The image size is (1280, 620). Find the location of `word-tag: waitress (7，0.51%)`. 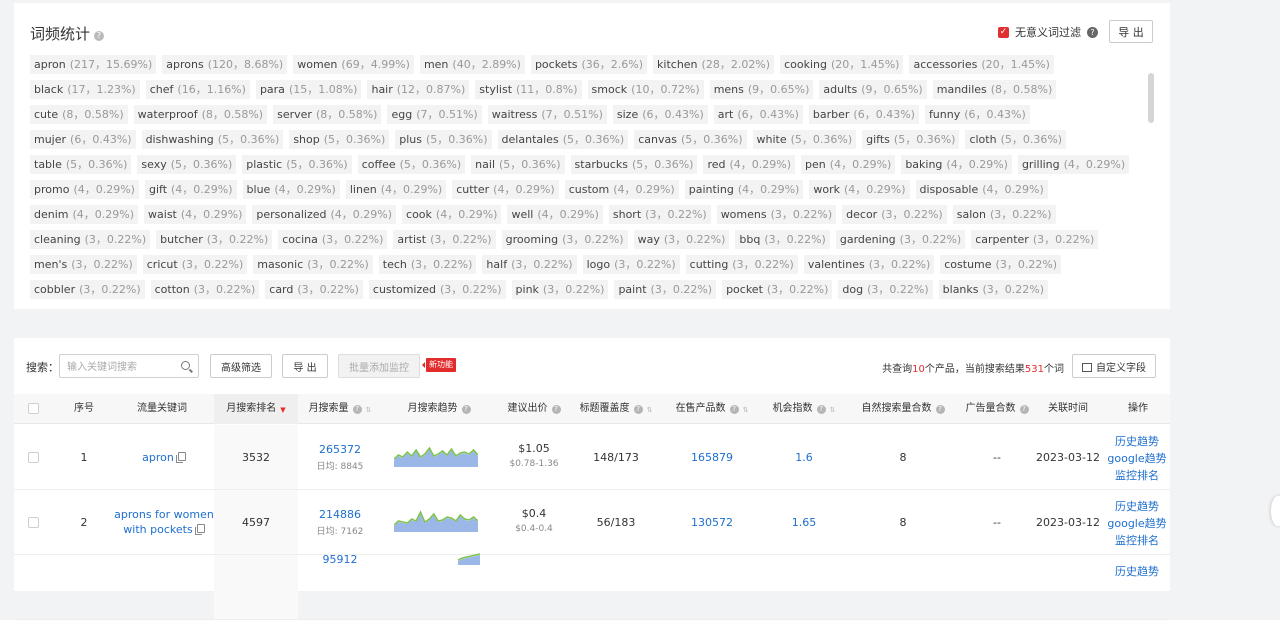

word-tag: waitress (7，0.51%) is located at coordinates (547, 114).